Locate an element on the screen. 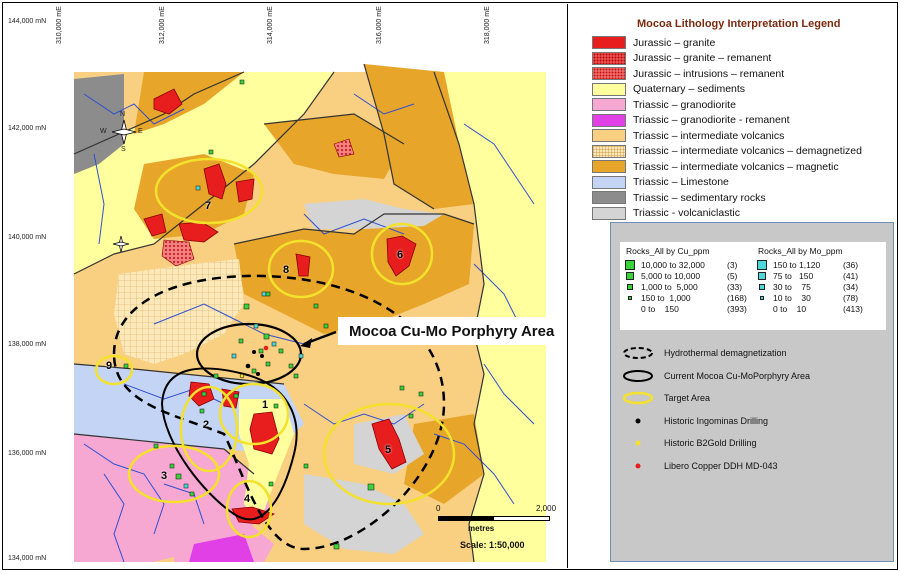  legend-label: Jurassic – granite – remanent is located at coordinates (702, 58).